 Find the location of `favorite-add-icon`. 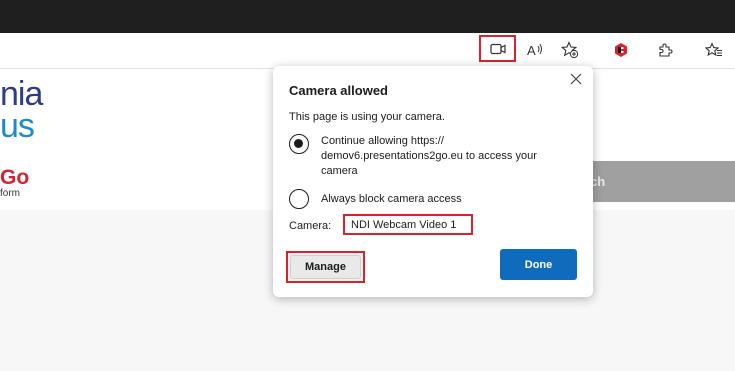

favorite-add-icon is located at coordinates (570, 50).